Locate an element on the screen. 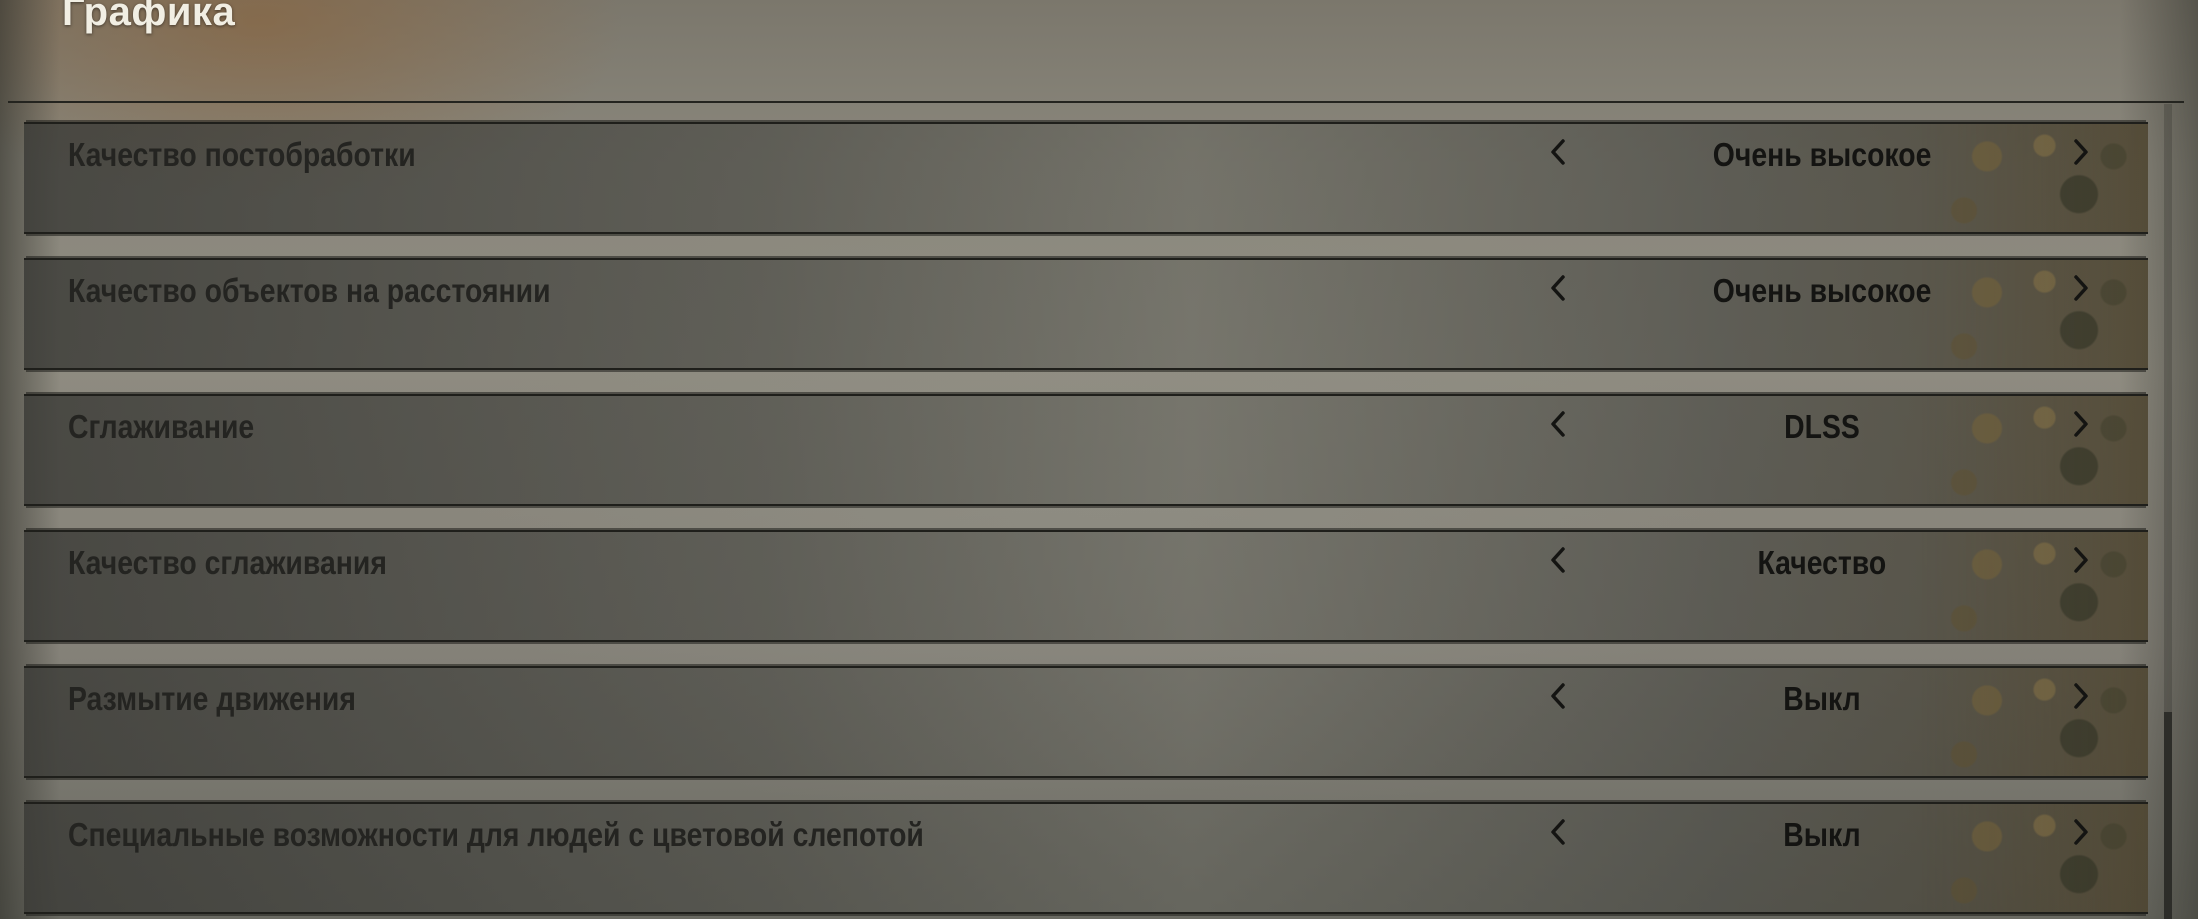 This screenshot has height=919, width=2198. setting-label: Качество постобработки is located at coordinates (242, 154).